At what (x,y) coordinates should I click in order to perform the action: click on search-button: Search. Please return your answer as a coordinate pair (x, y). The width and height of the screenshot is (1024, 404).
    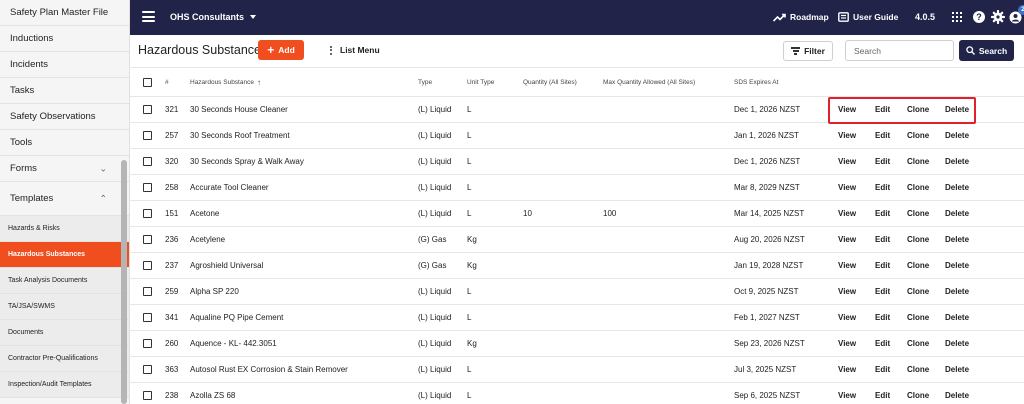
    Looking at the image, I should click on (986, 50).